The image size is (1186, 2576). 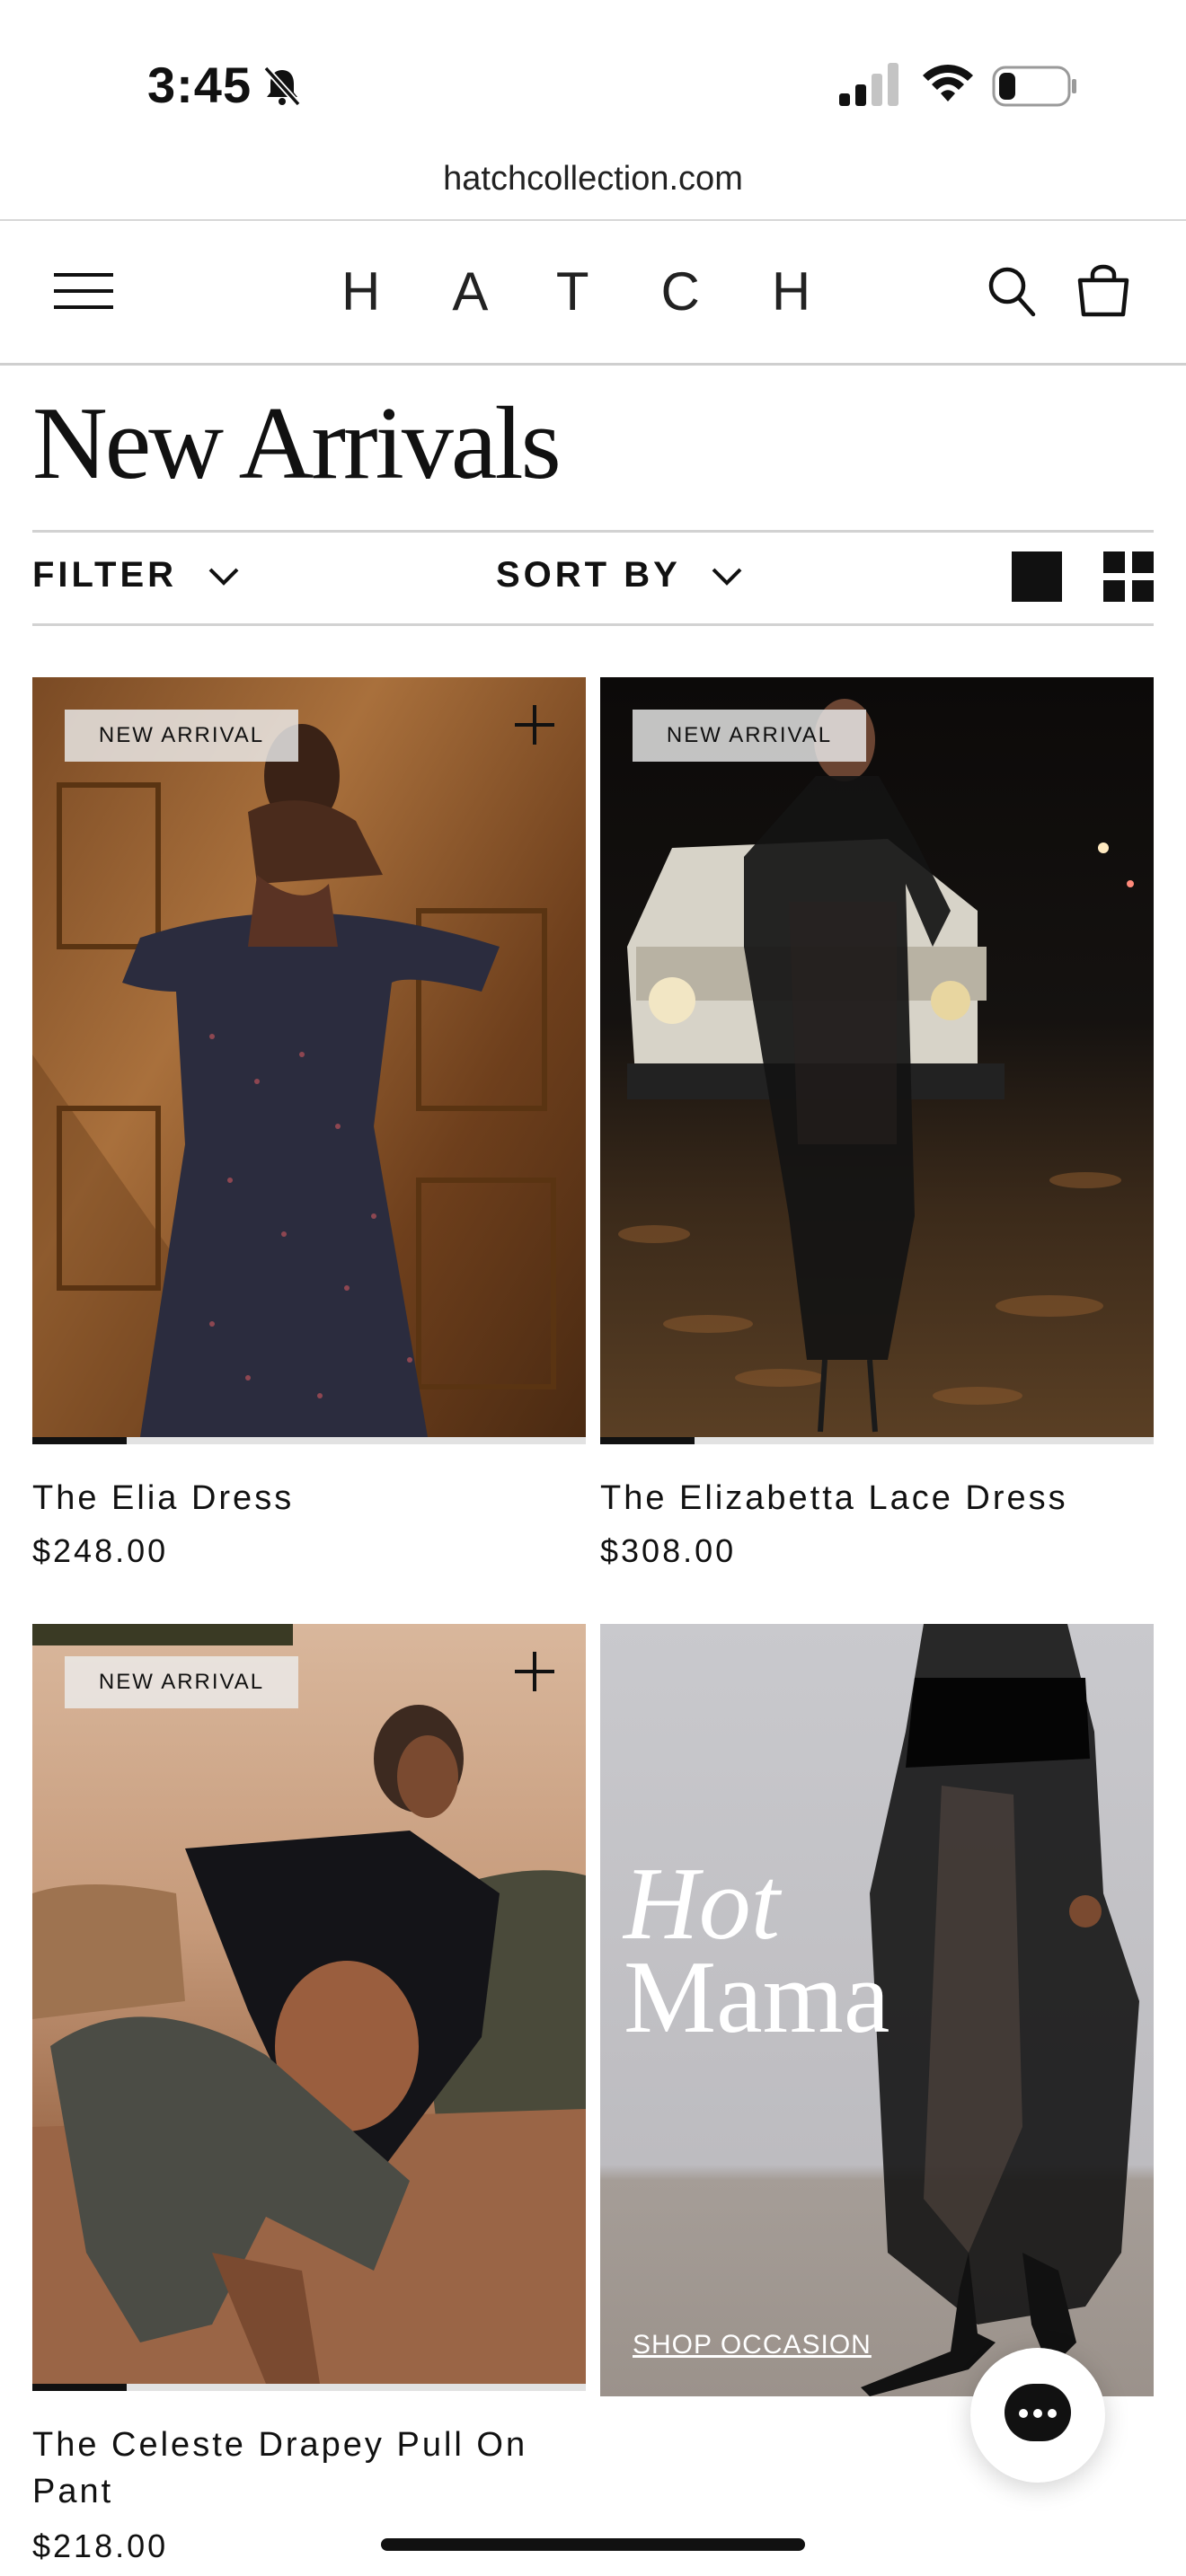 I want to click on product-name: The Elia Dress, so click(x=309, y=1498).